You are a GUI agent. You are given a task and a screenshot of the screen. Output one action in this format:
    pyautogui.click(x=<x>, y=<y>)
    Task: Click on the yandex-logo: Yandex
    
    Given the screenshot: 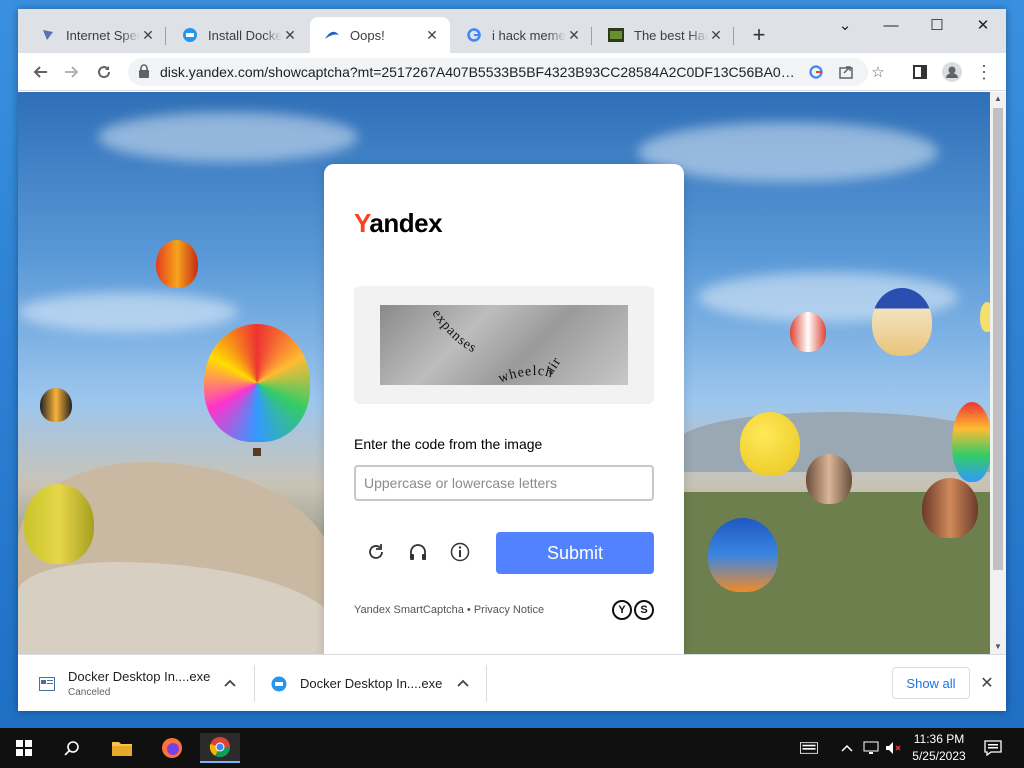 What is the action you would take?
    pyautogui.click(x=398, y=223)
    